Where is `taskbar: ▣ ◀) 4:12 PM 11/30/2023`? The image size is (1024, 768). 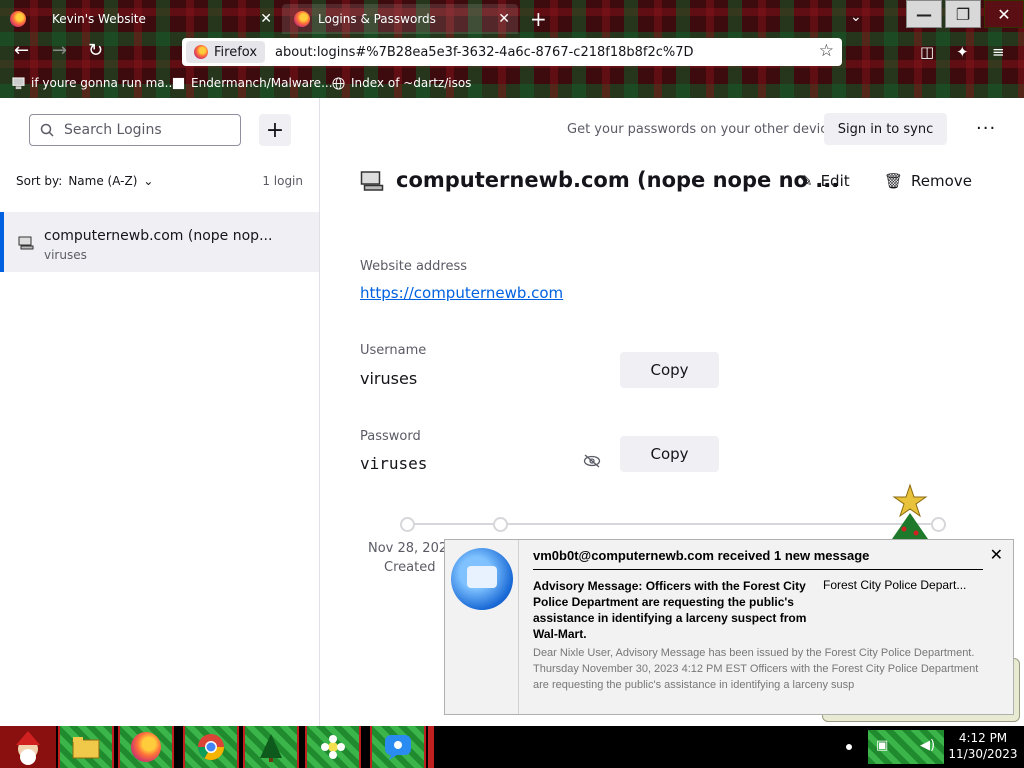
taskbar: ▣ ◀) 4:12 PM 11/30/2023 is located at coordinates (512, 747).